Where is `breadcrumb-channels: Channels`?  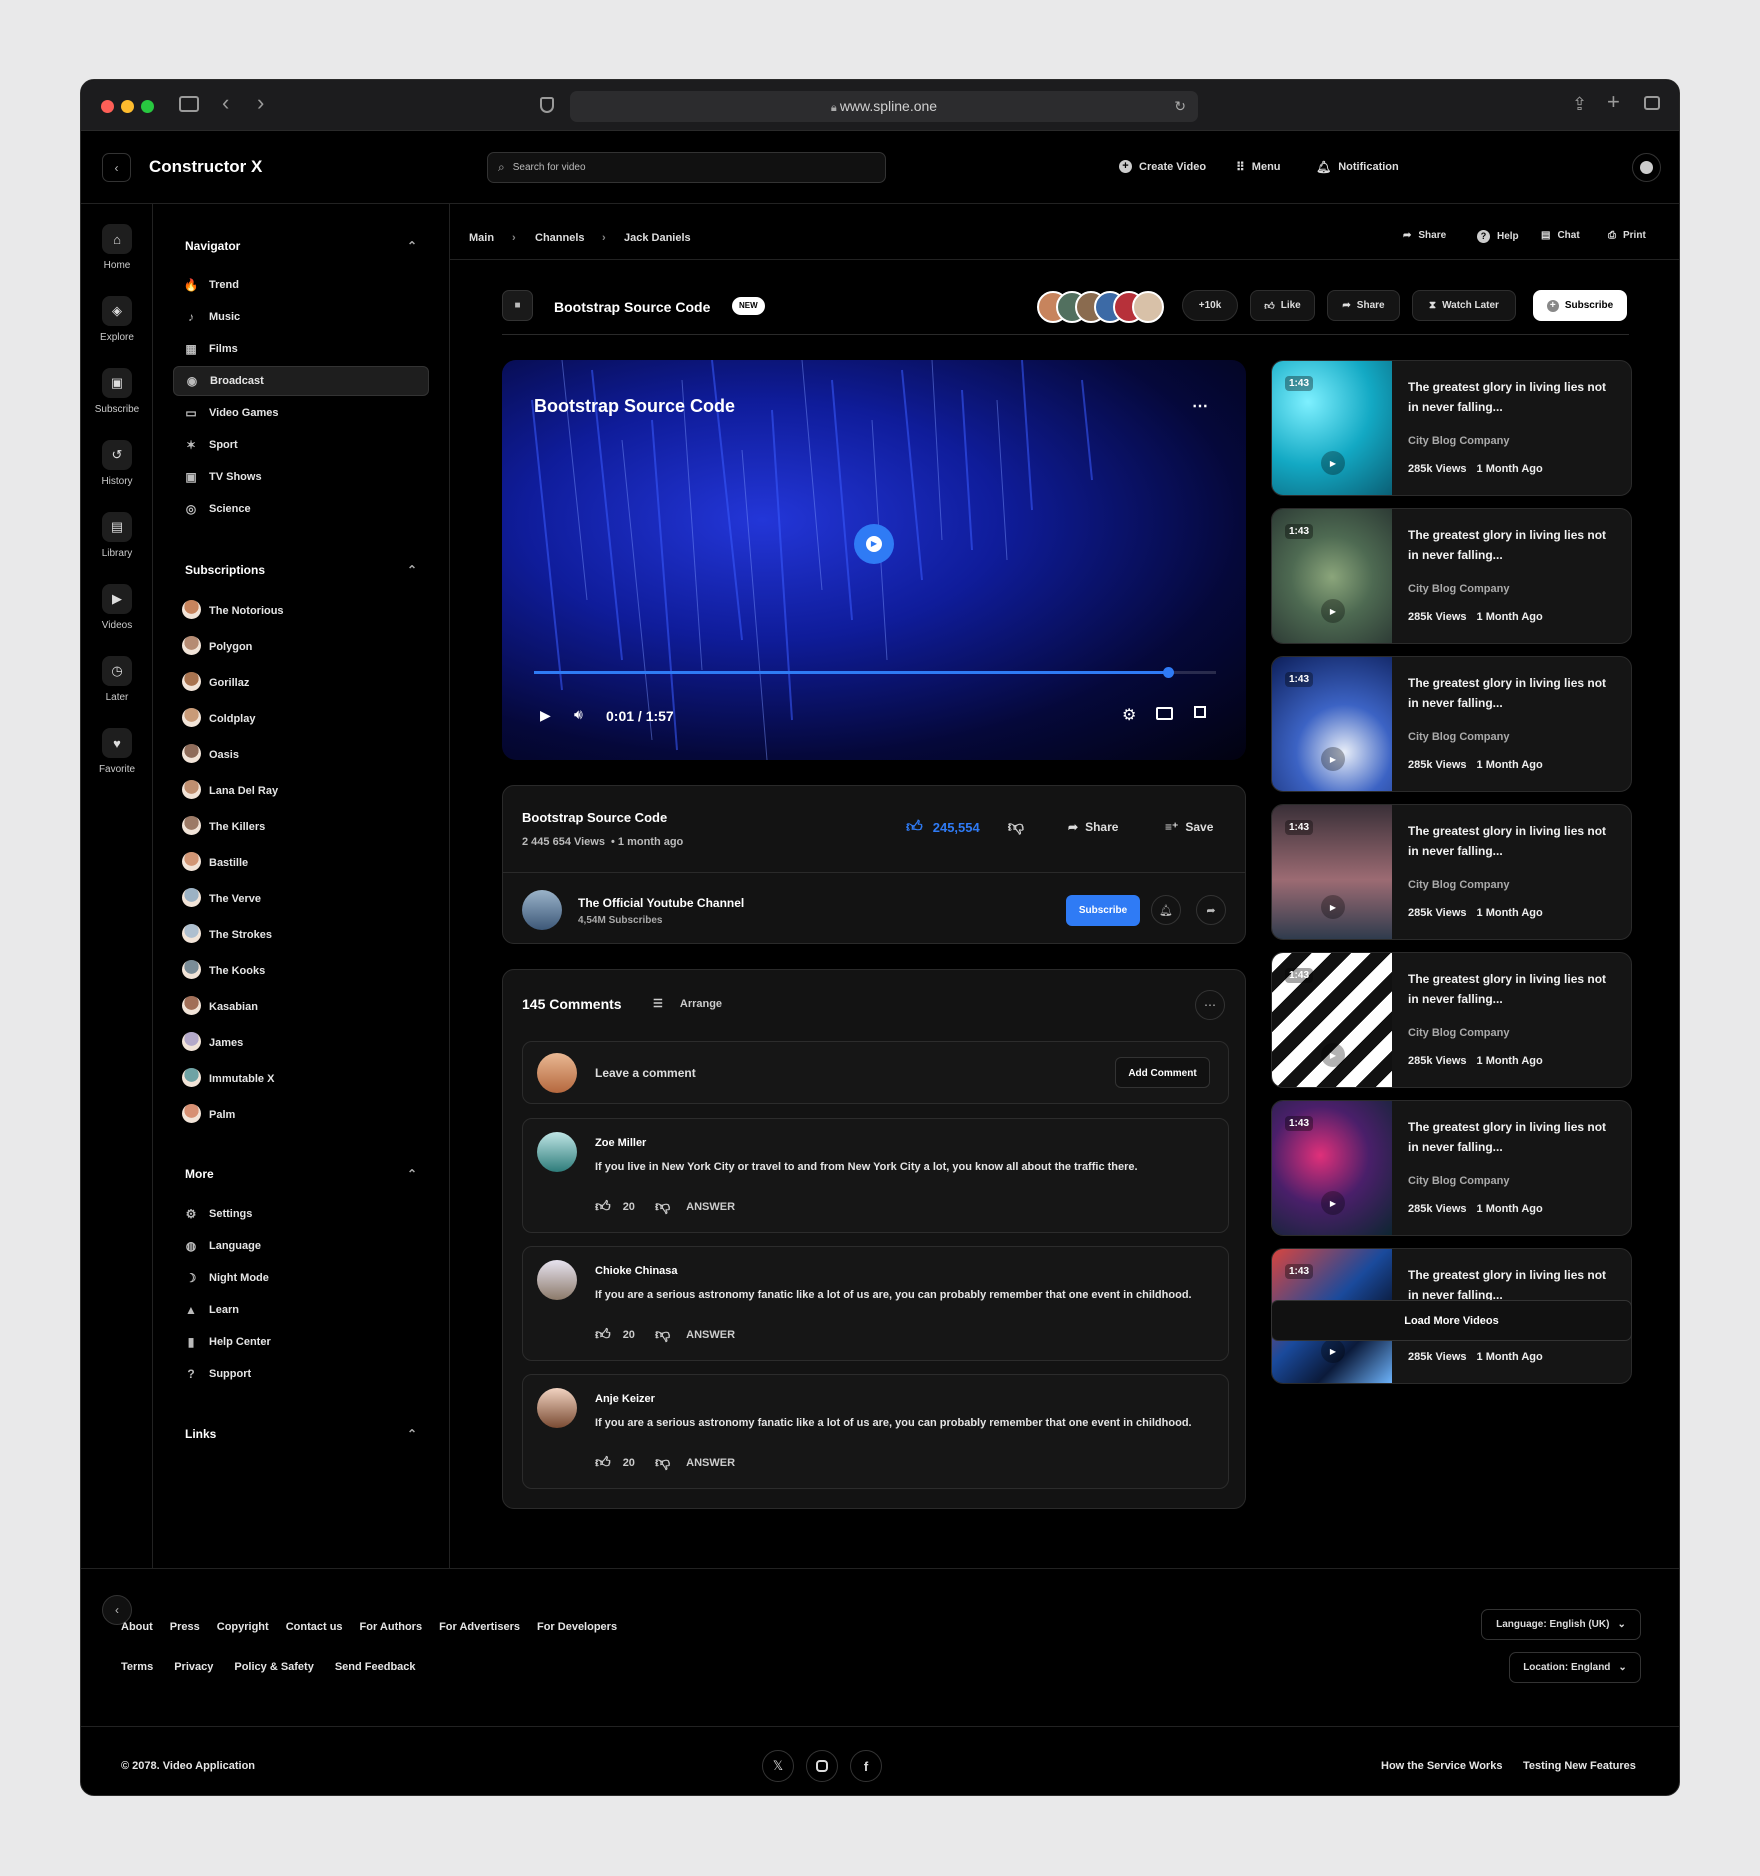
breadcrumb-channels: Channels is located at coordinates (560, 238).